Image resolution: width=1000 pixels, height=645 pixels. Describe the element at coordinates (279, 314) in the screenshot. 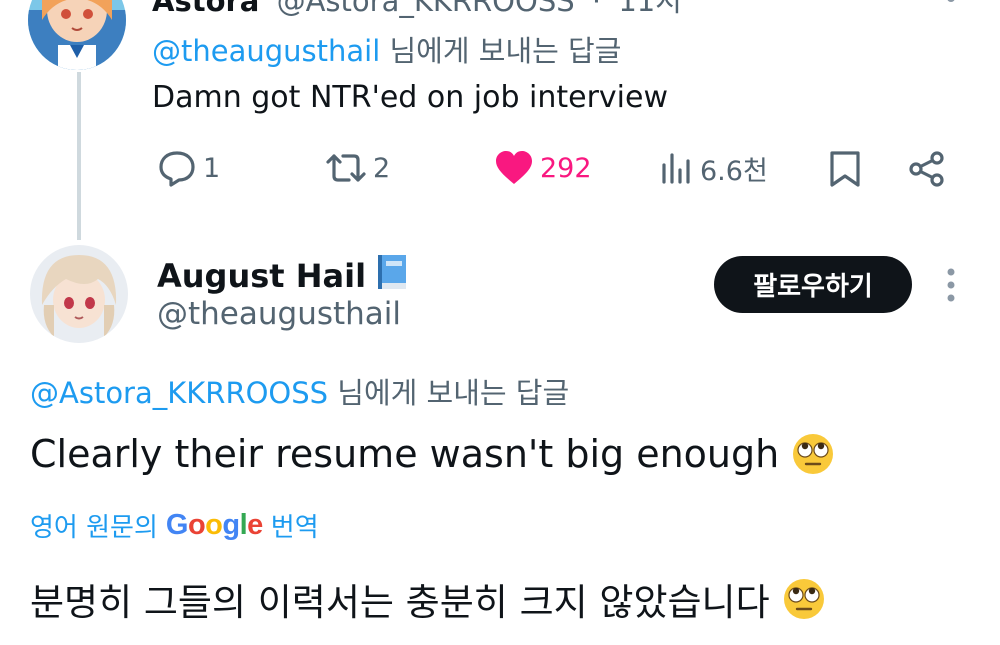

I see `main-tweet-handle: @theaugusthail` at that location.